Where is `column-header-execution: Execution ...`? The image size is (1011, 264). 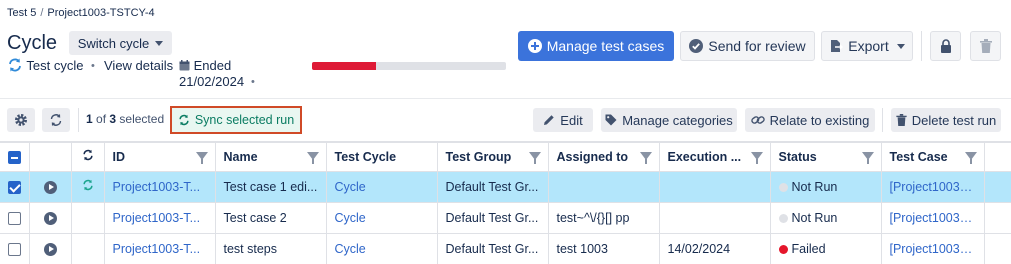
column-header-execution: Execution ... is located at coordinates (715, 156).